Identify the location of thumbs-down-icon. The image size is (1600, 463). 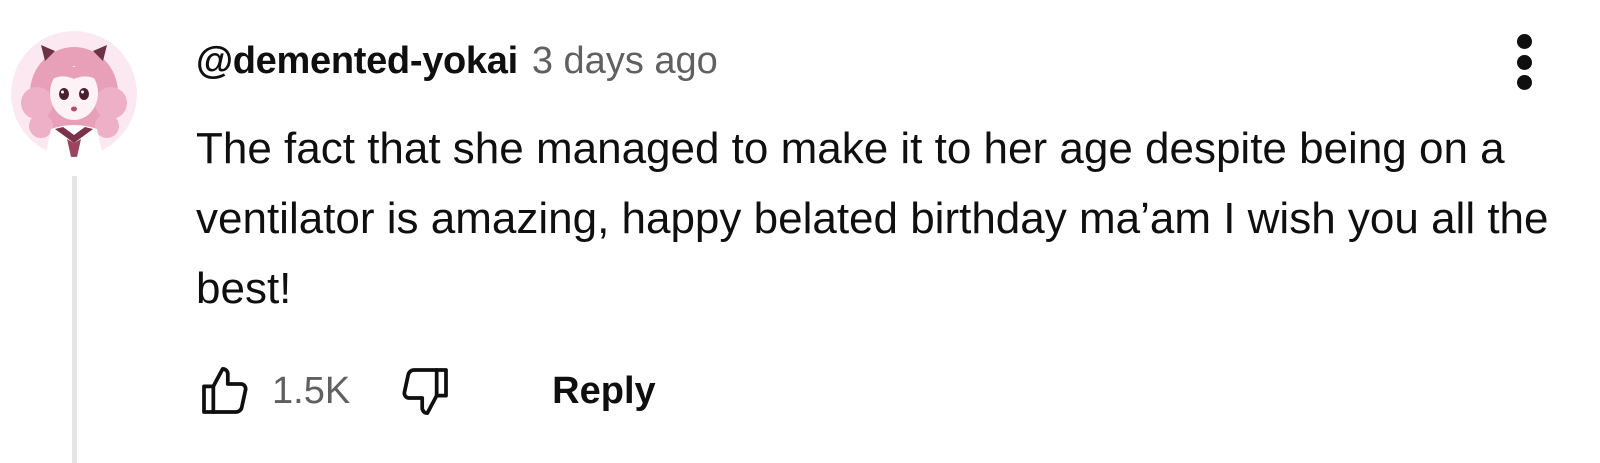
(425, 392).